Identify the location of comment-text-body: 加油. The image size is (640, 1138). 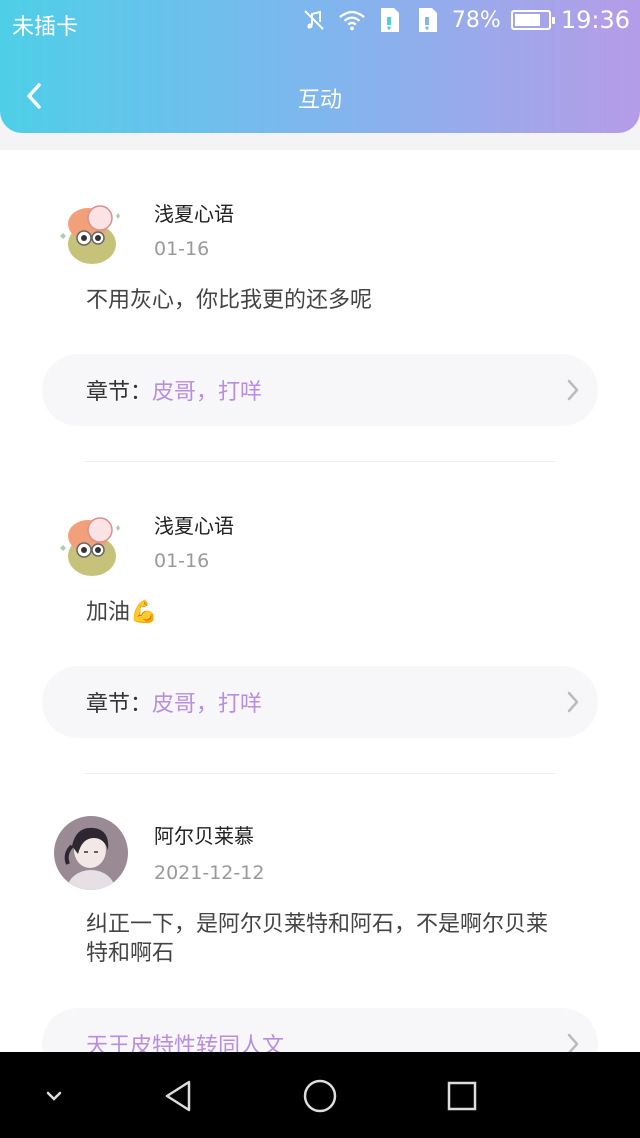
(108, 612).